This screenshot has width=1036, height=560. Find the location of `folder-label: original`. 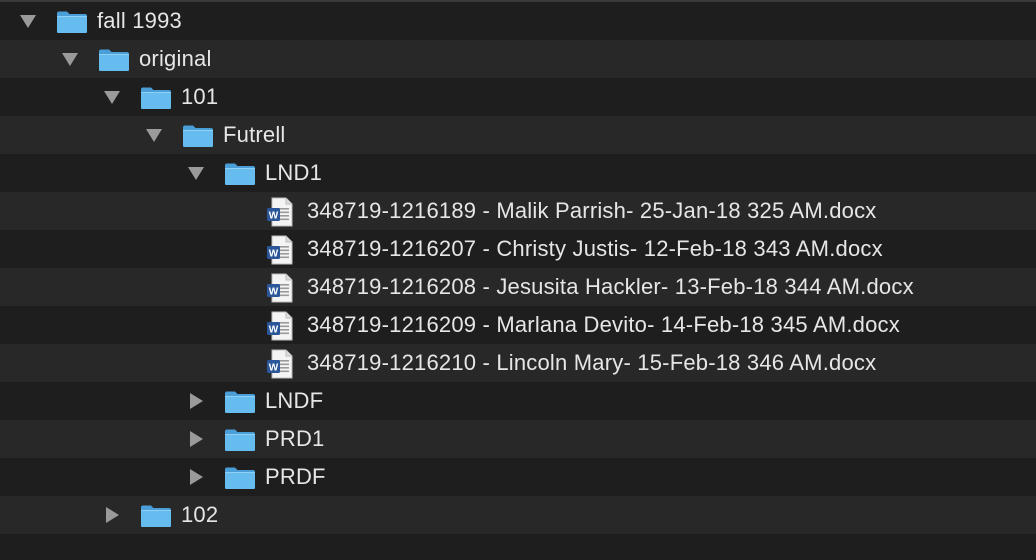

folder-label: original is located at coordinates (175, 58).